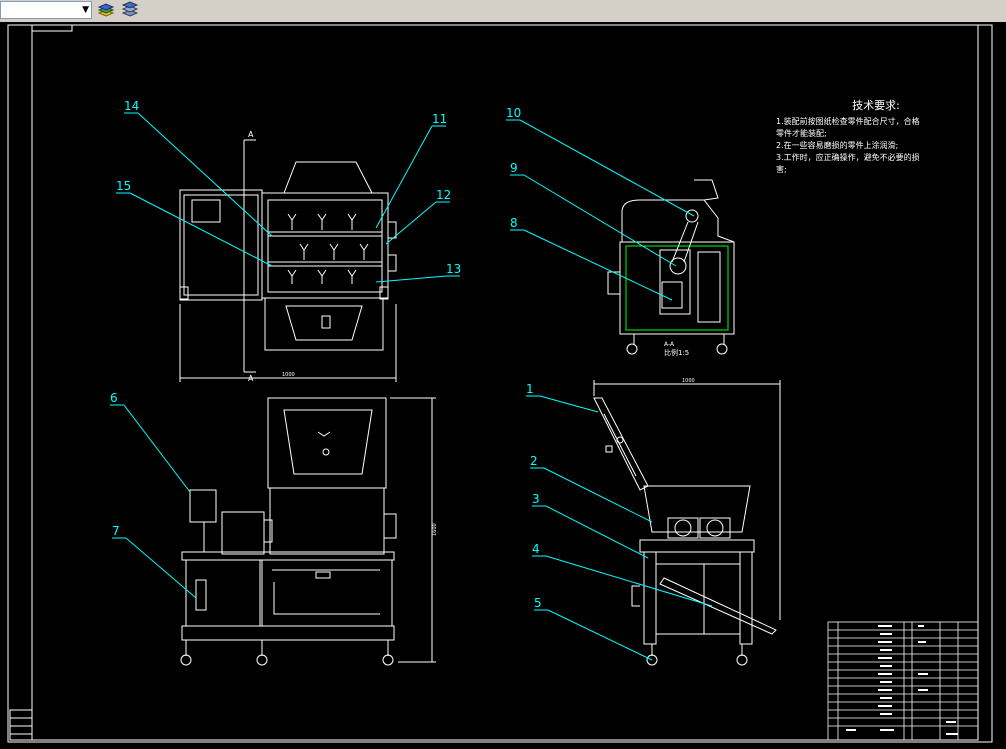 This screenshot has width=1006, height=749. Describe the element at coordinates (837, 145) in the screenshot. I see `tech-line-3: 2.在一些容易磨损的零件上涂润滑;` at that location.